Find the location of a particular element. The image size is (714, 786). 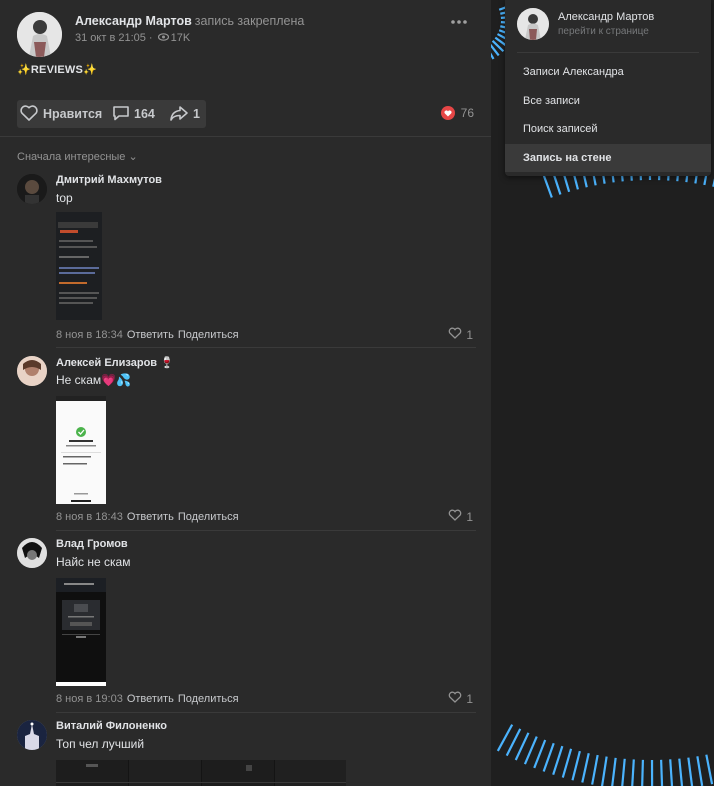

comment-text: top is located at coordinates (64, 198).